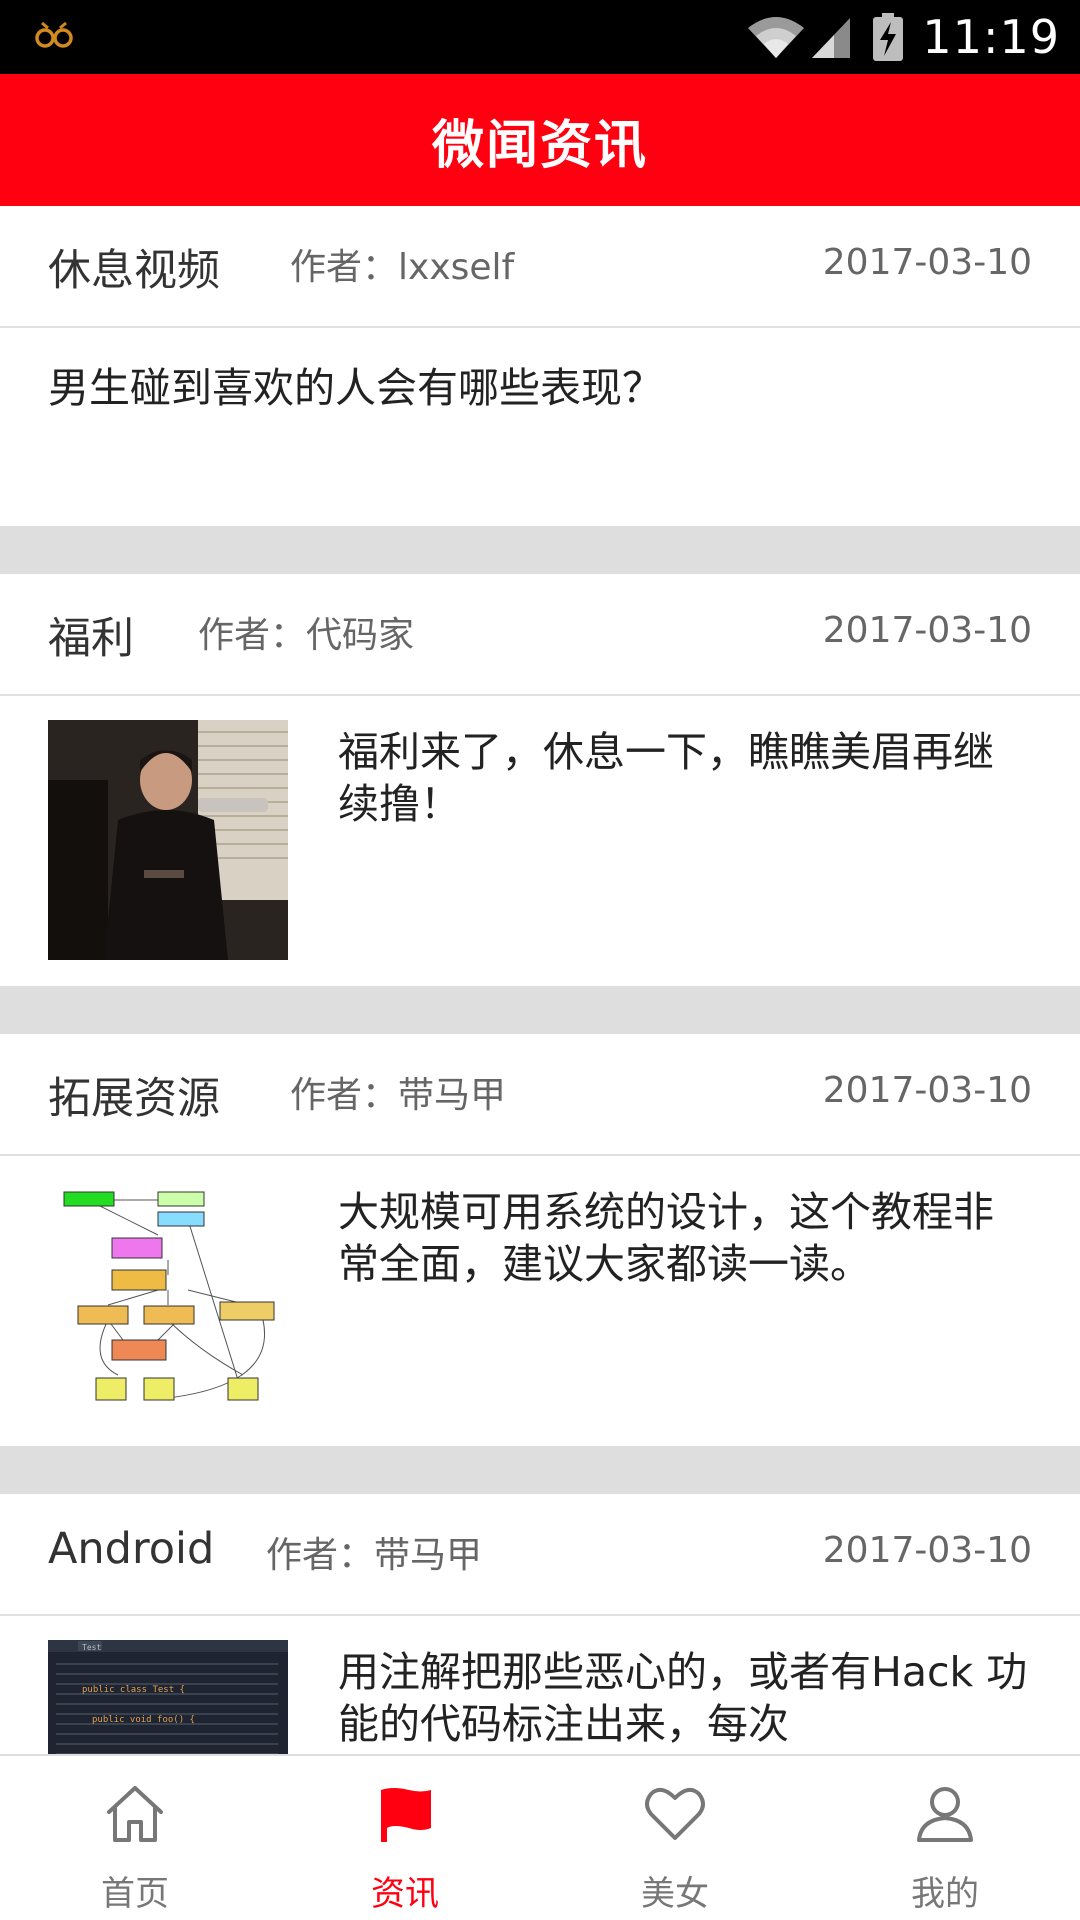 Image resolution: width=1080 pixels, height=1920 pixels. Describe the element at coordinates (540, 267) in the screenshot. I see `card-header: 休息视频 作者：lxxself 2017-03-10` at that location.